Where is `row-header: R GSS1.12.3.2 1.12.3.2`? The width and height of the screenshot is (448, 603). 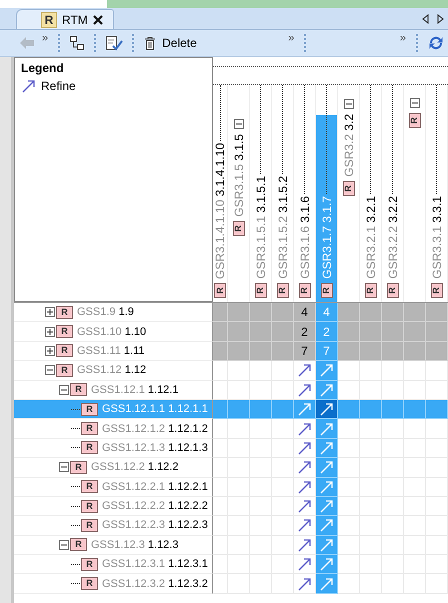
row-header: R GSS1.12.3.2 1.12.3.2 is located at coordinates (113, 584).